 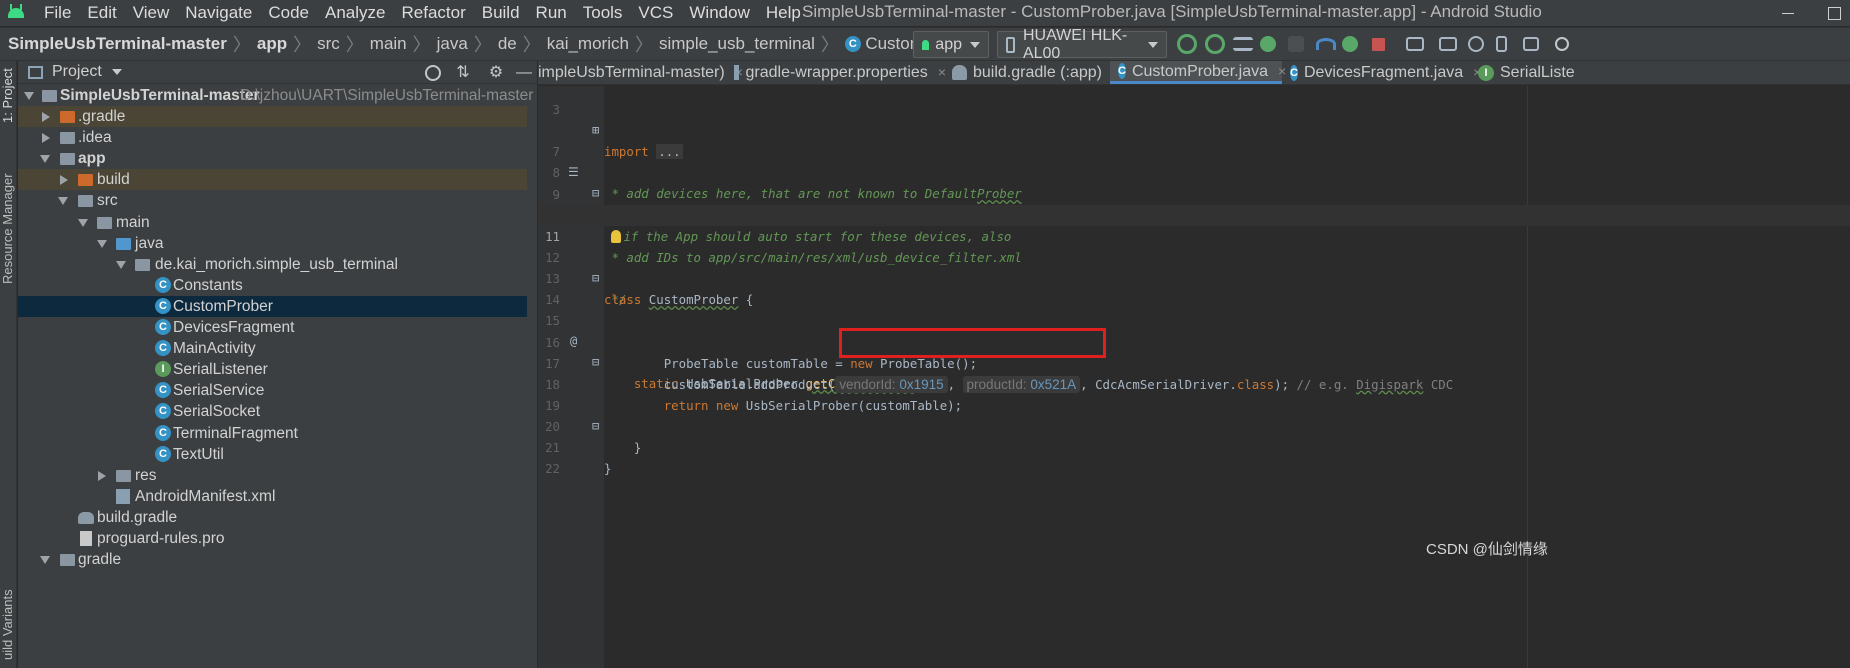 I want to click on menu-refactor: Refactor, so click(x=433, y=13).